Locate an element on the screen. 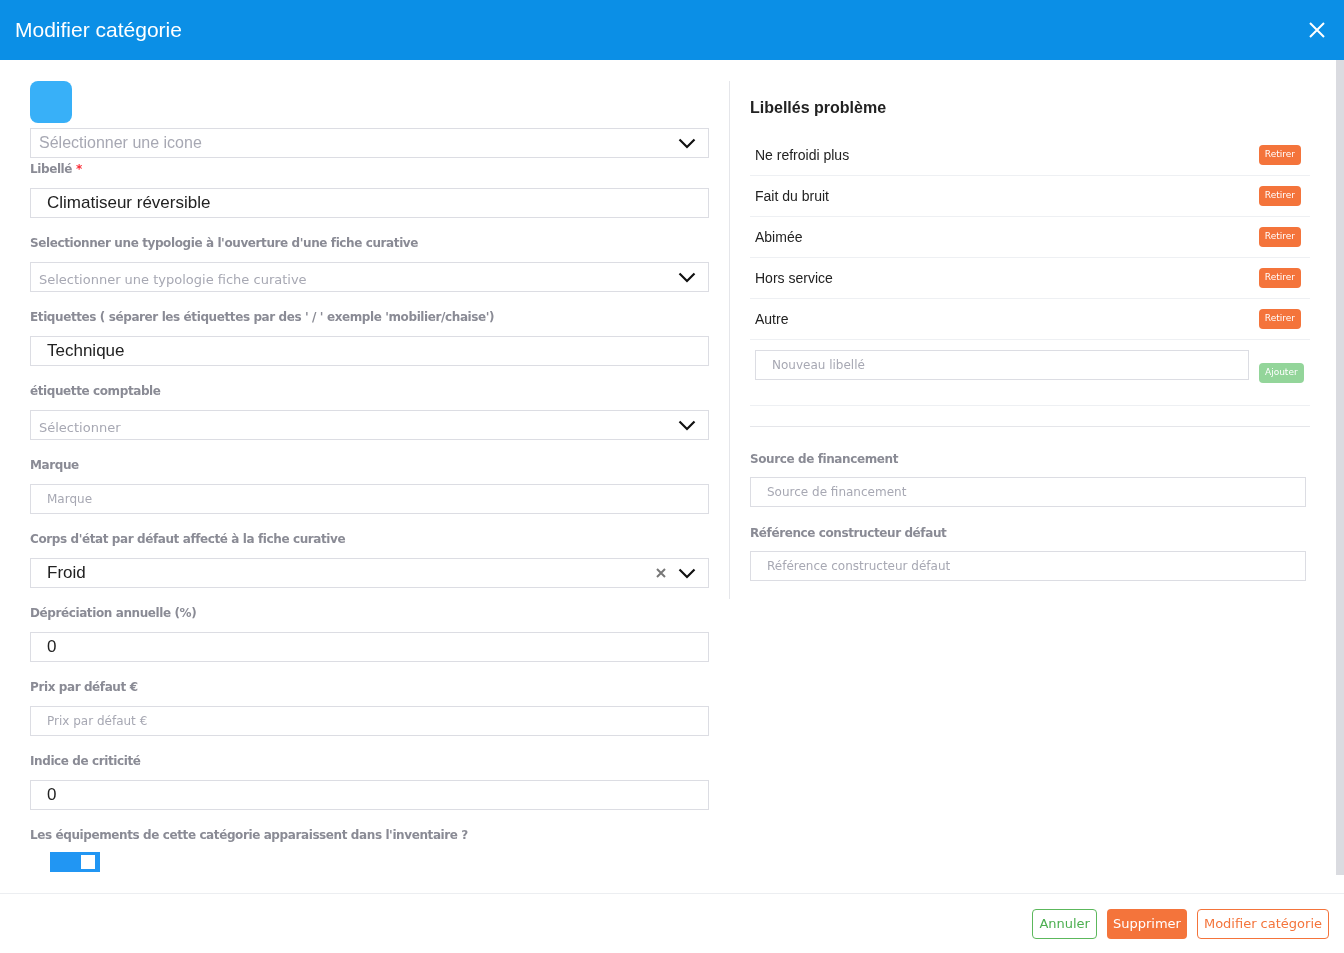 Image resolution: width=1344 pixels, height=953 pixels. problem-label: Abimée is located at coordinates (779, 237).